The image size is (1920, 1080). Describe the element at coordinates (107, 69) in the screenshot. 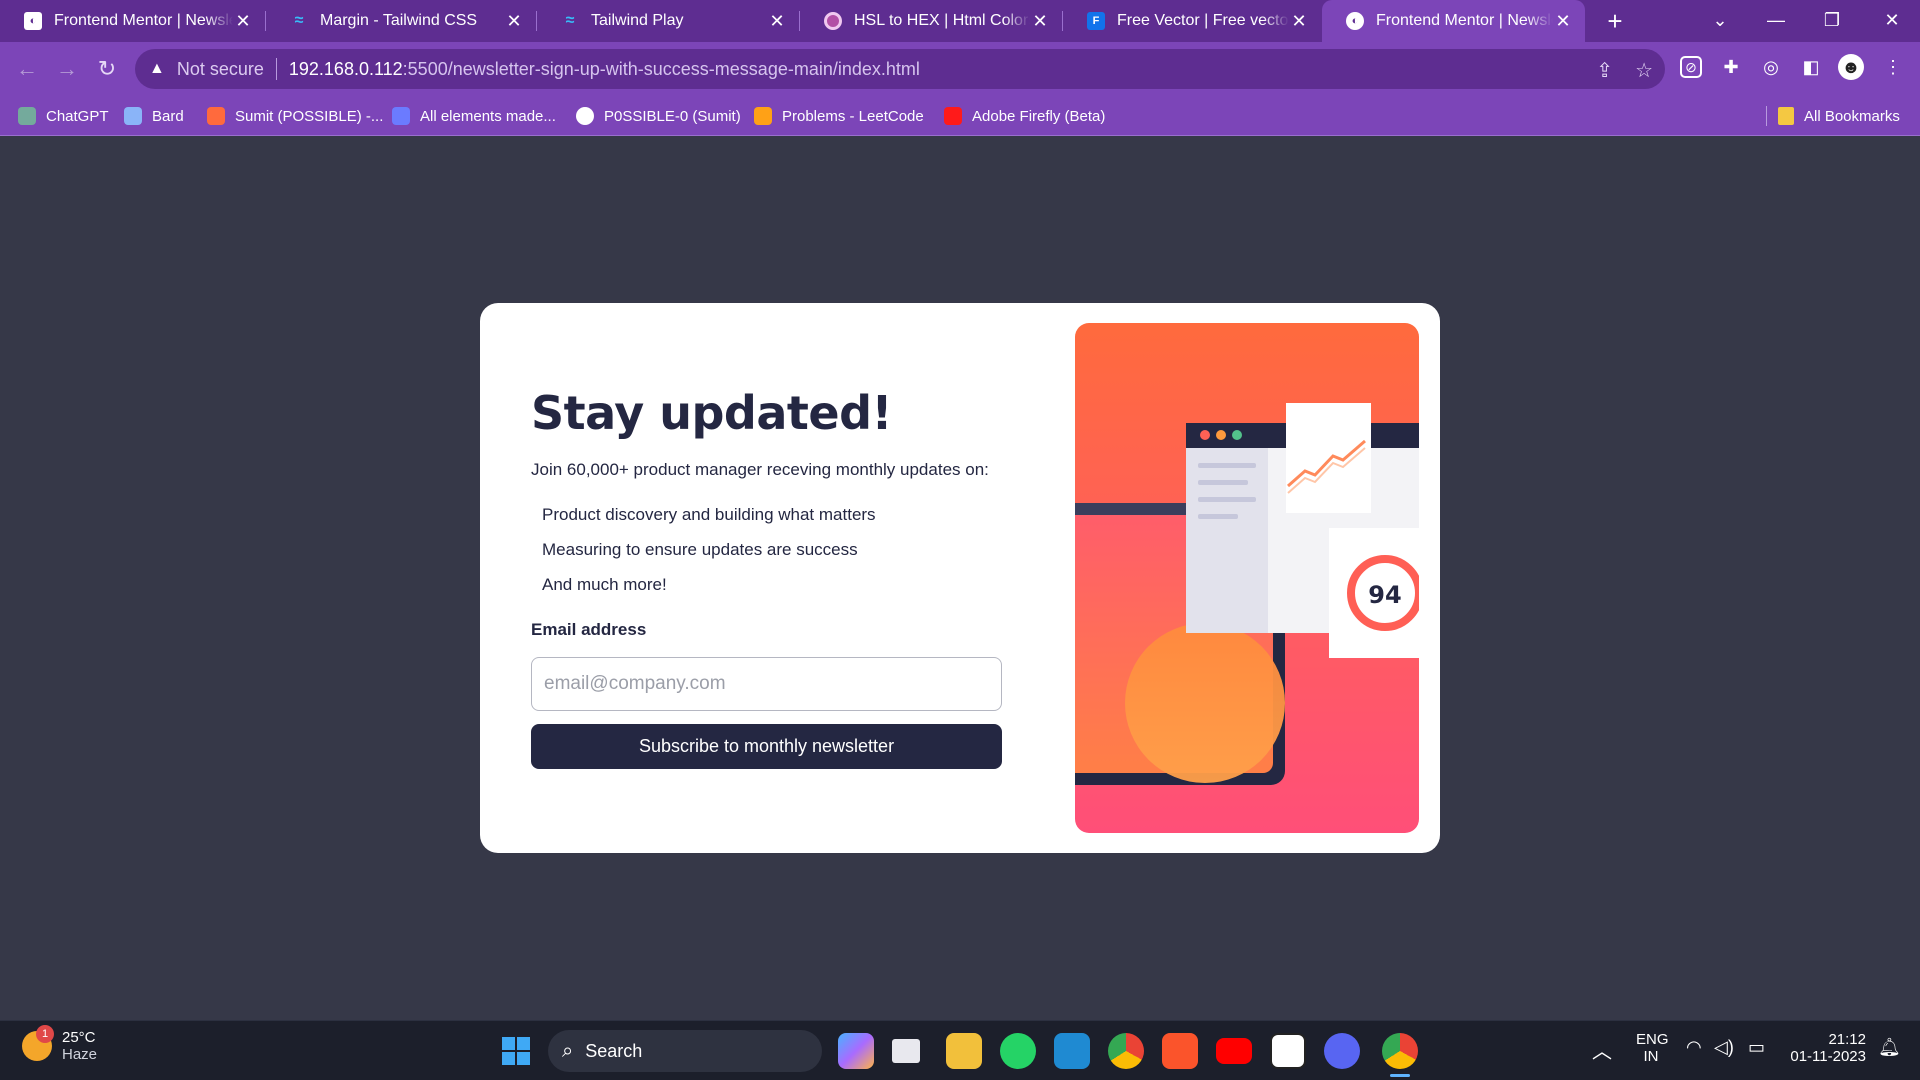

I see `reload-icon: ↻` at that location.